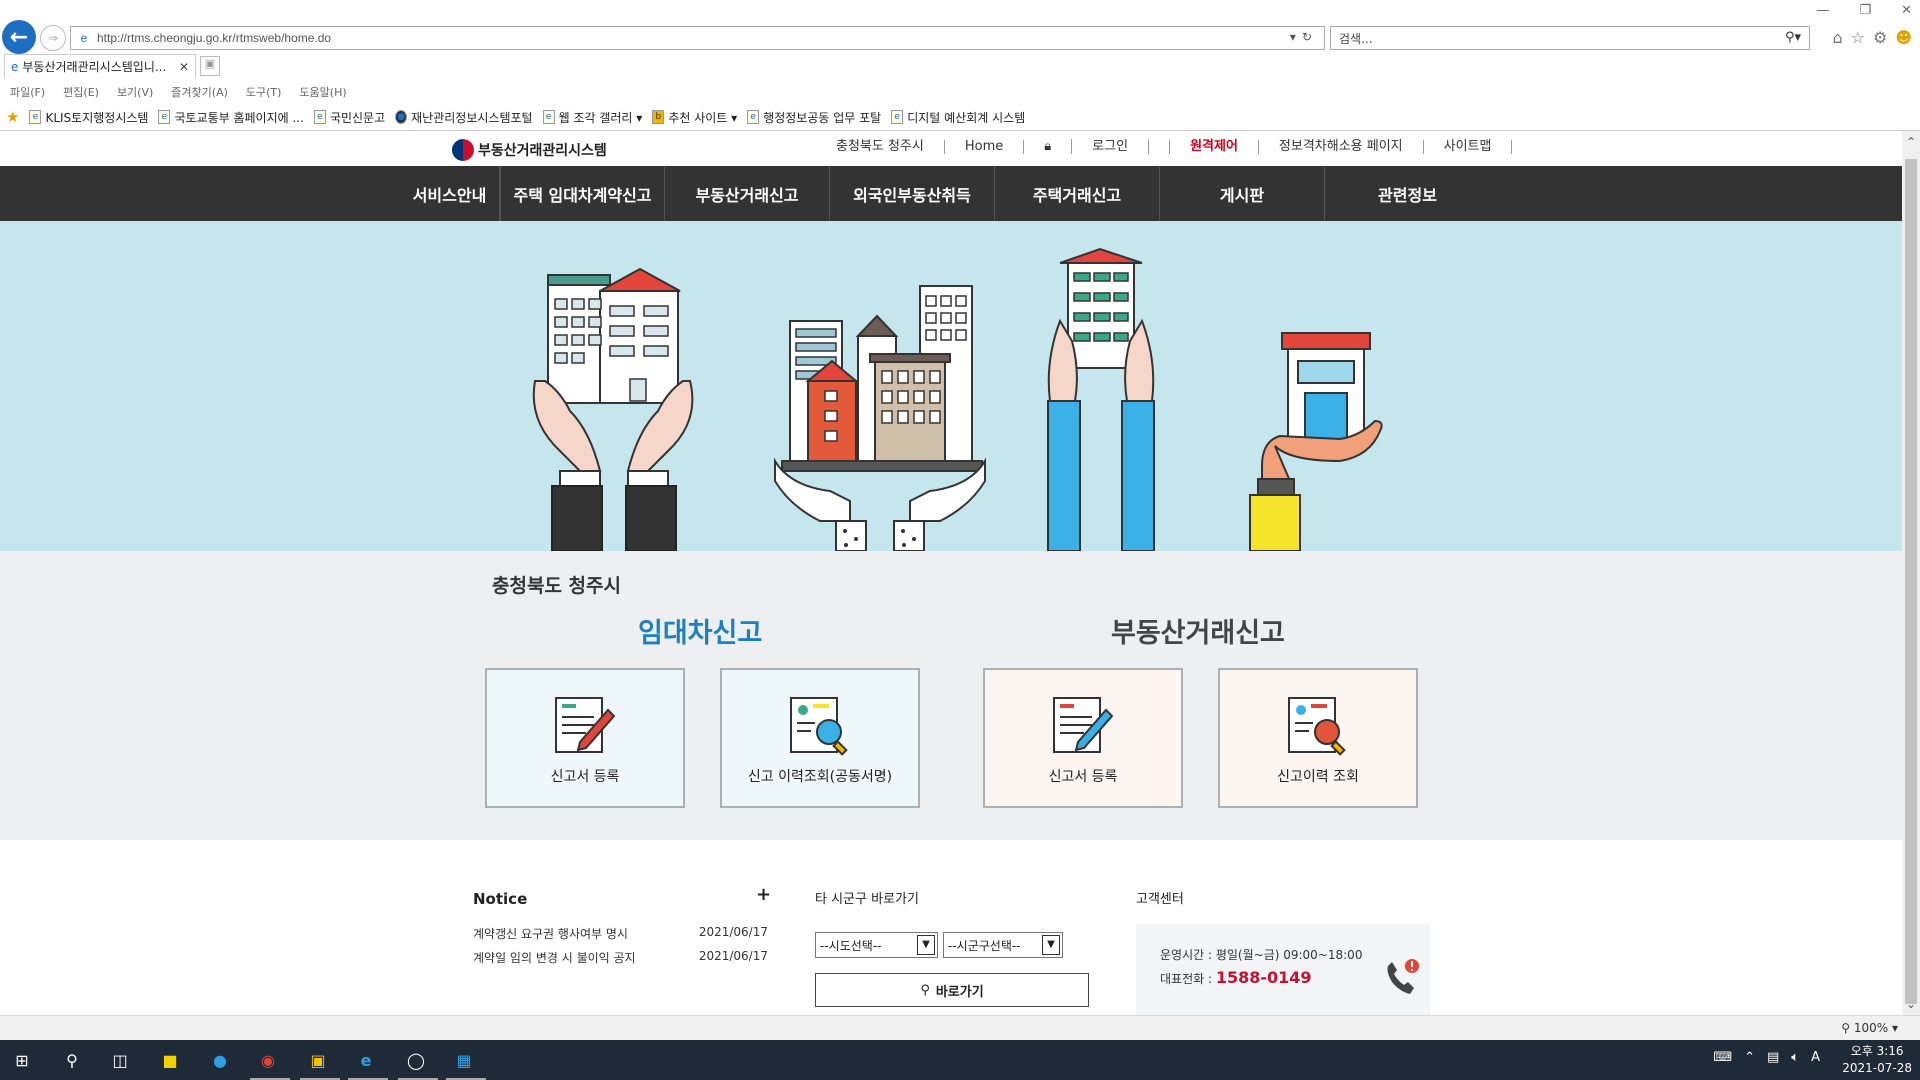 The image size is (1920, 1080). I want to click on nav-foreigner-acquisition: 외국인부동산취득, so click(912, 193).